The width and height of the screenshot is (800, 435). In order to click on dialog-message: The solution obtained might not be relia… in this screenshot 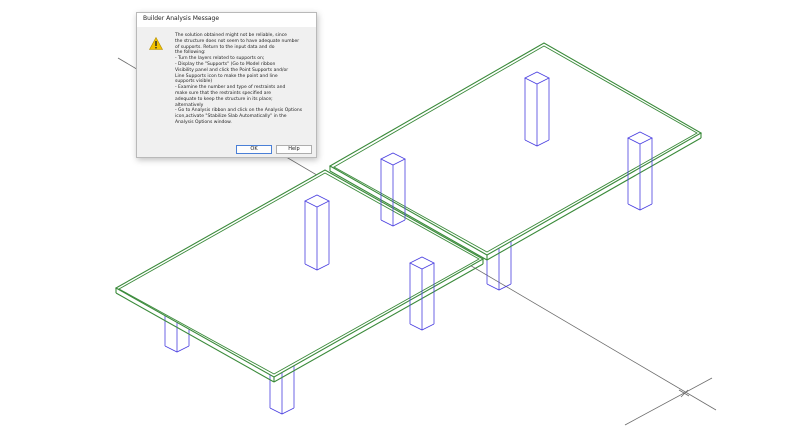, I will do `click(244, 79)`.